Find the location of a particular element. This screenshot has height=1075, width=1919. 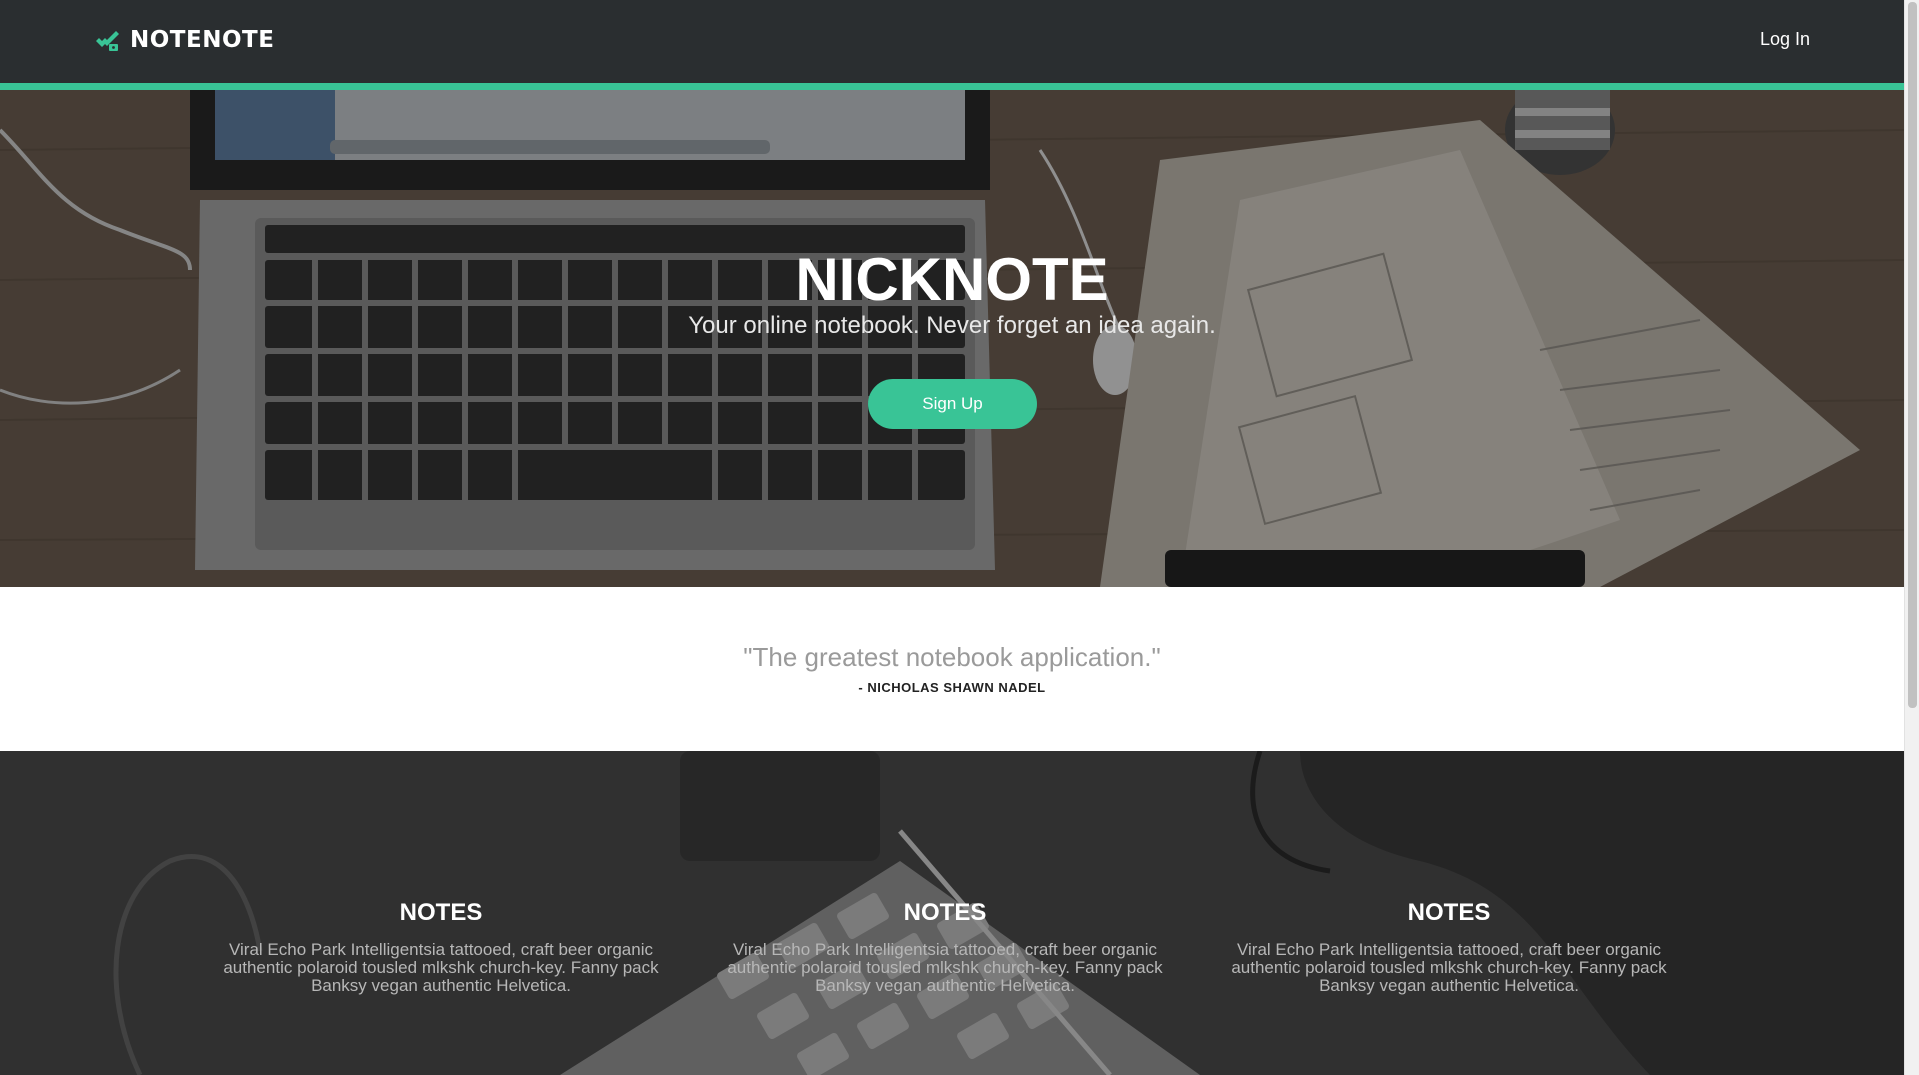

pencil-checkmark-icon is located at coordinates (107, 41).